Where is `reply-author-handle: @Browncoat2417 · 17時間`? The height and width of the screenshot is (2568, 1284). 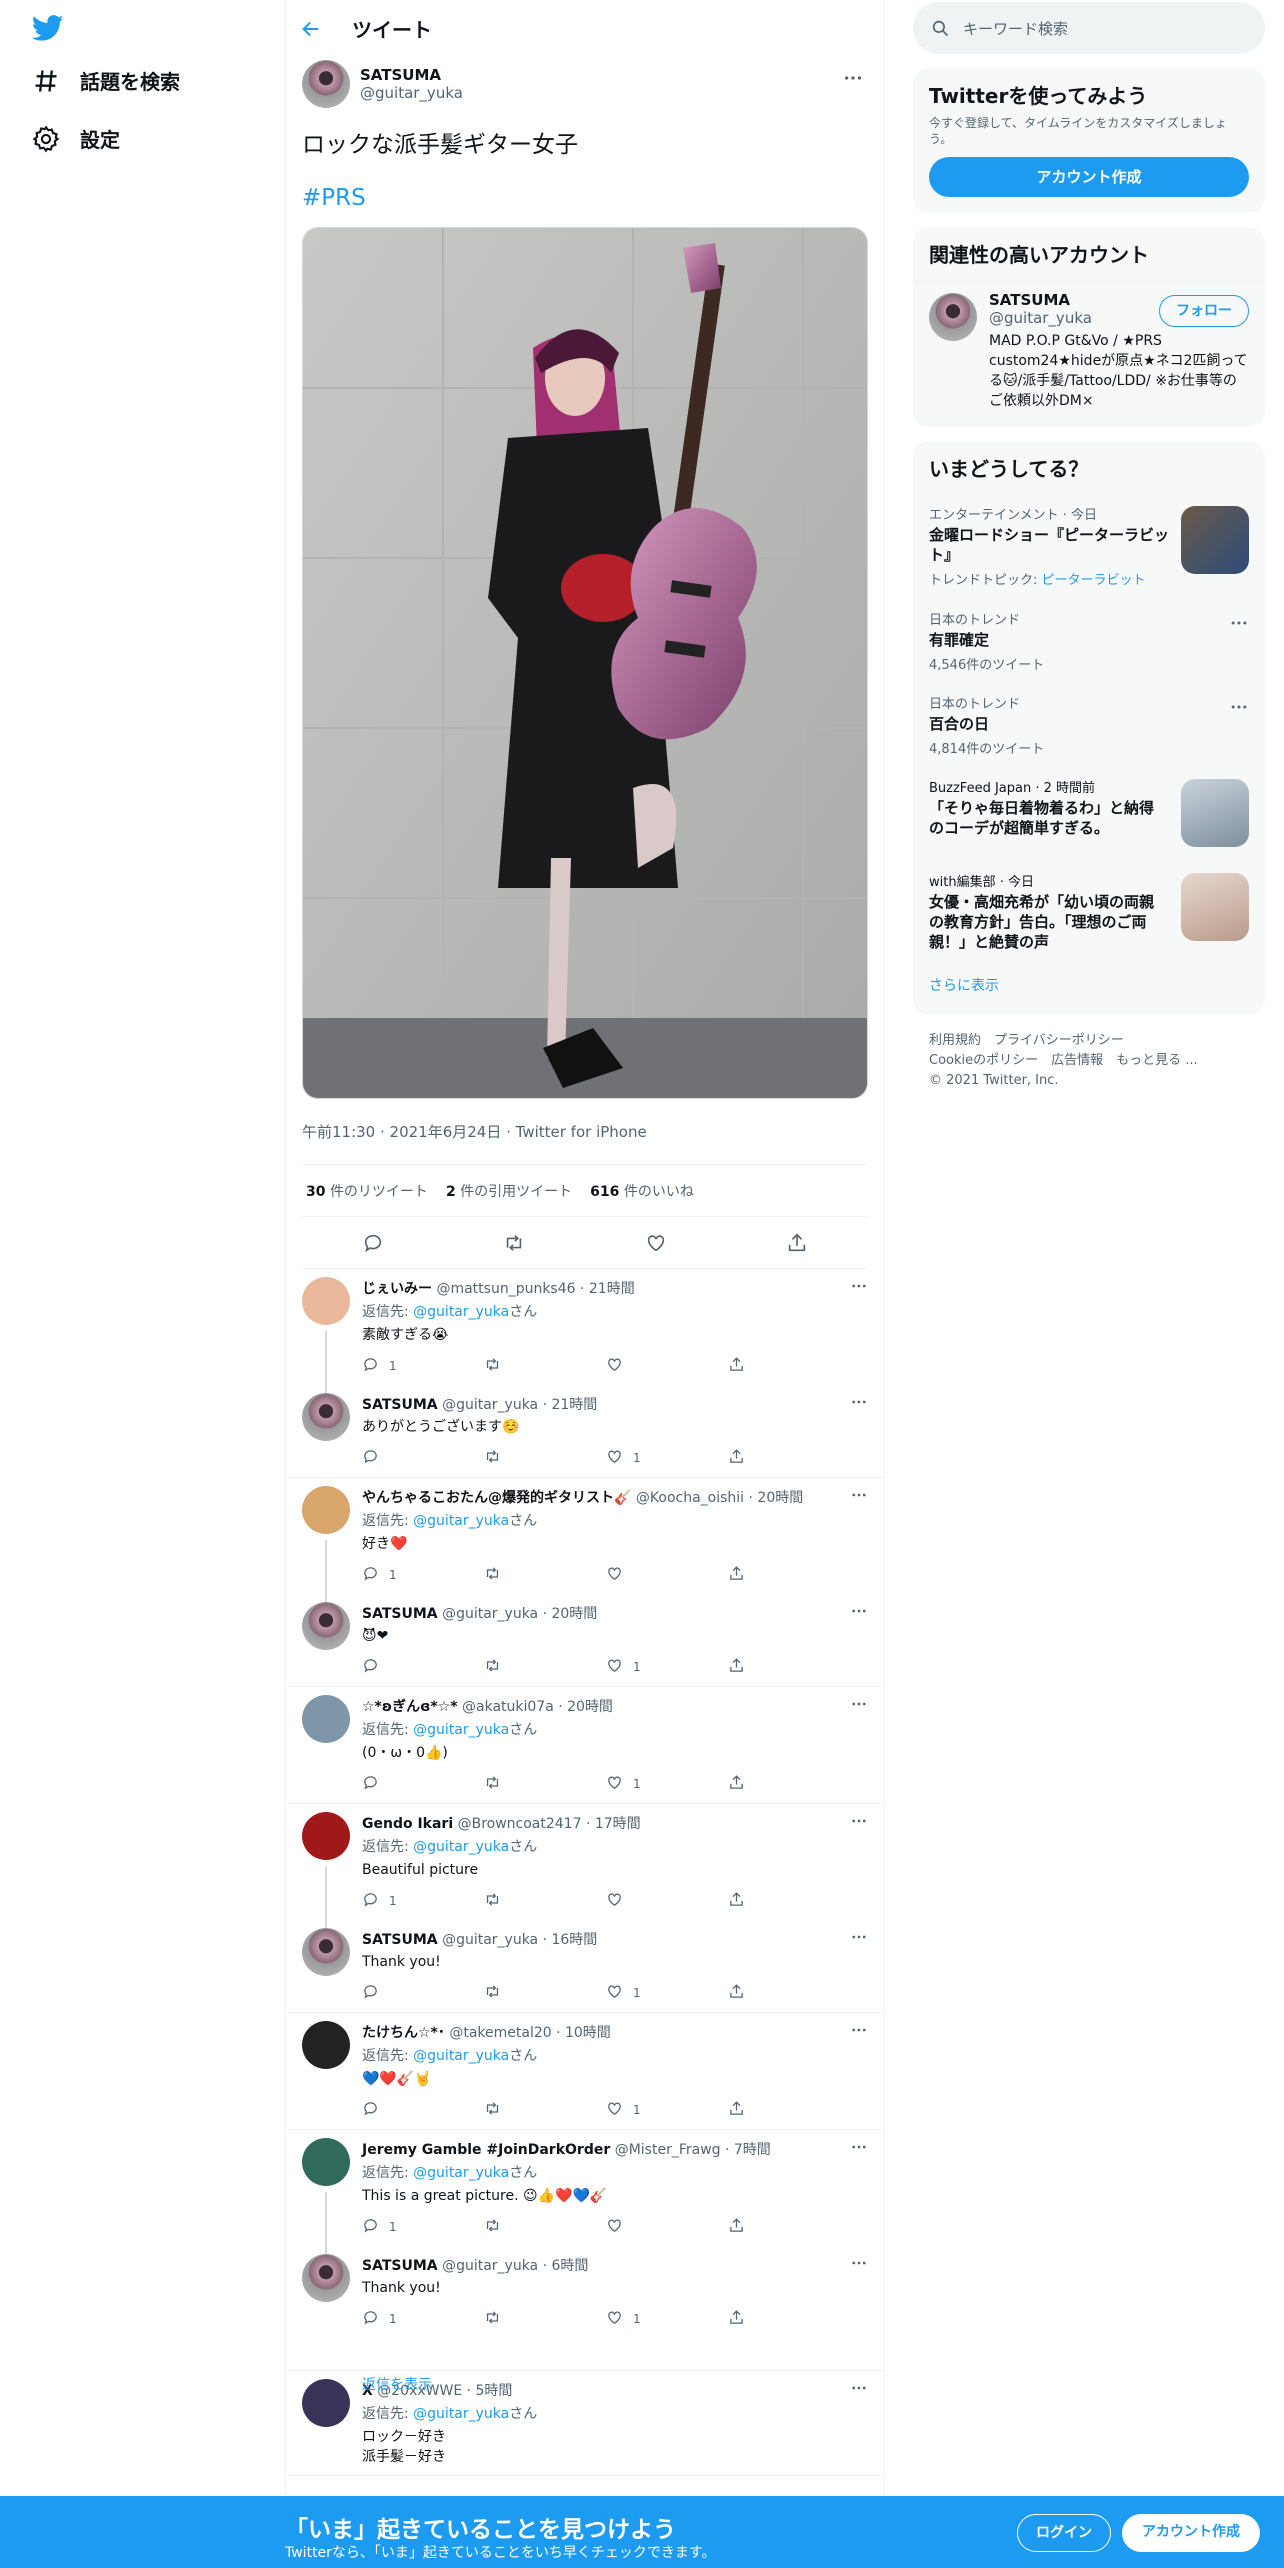
reply-author-handle: @Browncoat2417 · 17時間 is located at coordinates (549, 1824).